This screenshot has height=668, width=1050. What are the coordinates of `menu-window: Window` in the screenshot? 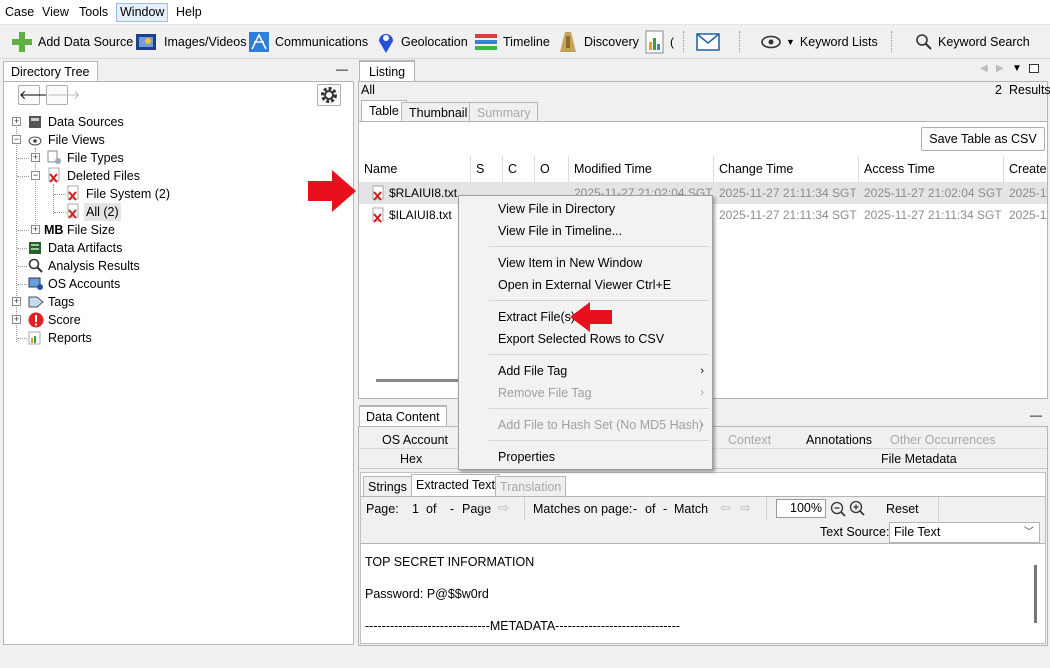 It's located at (142, 12).